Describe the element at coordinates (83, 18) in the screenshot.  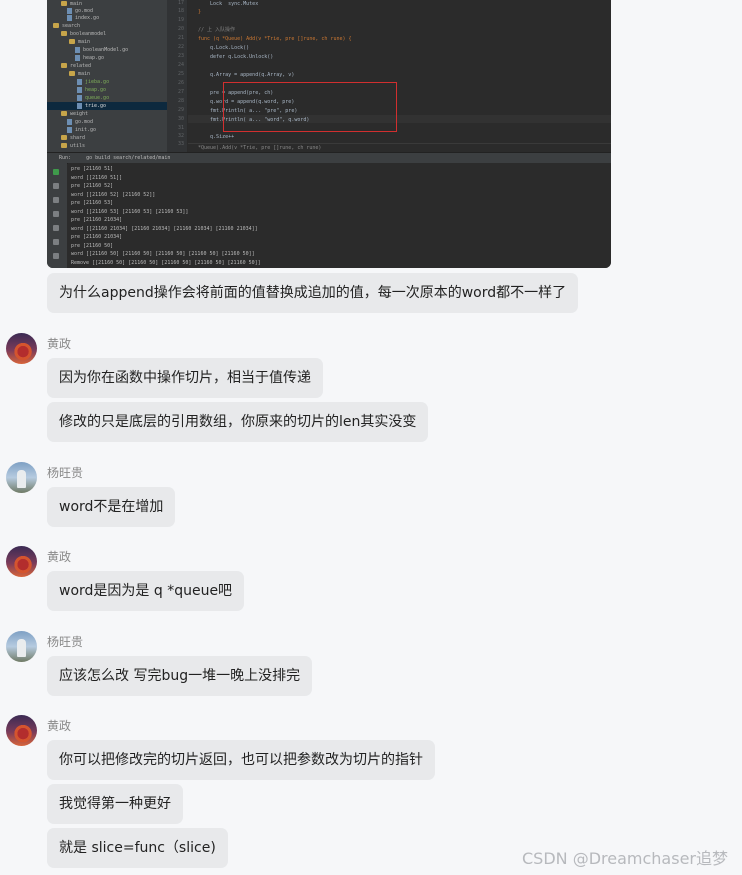
I see `tree-item: index.go` at that location.